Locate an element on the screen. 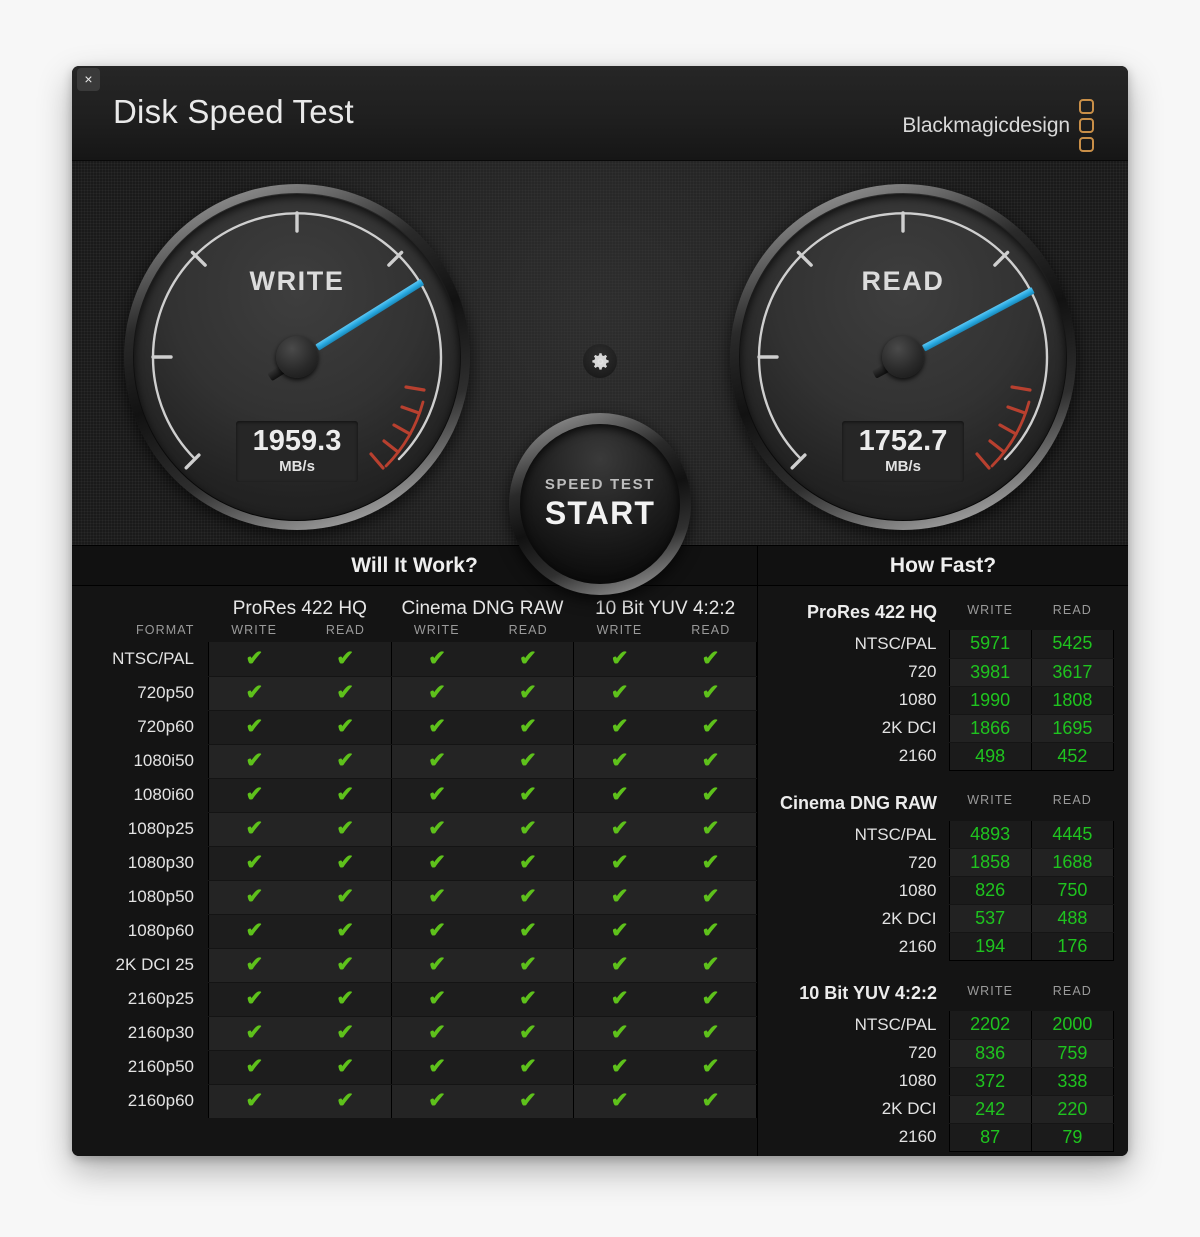 The width and height of the screenshot is (1200, 1237). write-speed-value: 3981 is located at coordinates (990, 672).